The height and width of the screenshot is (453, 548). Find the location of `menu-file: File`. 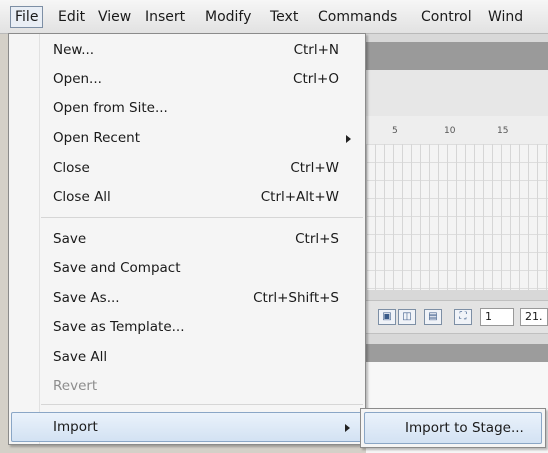

menu-file: File is located at coordinates (27, 17).